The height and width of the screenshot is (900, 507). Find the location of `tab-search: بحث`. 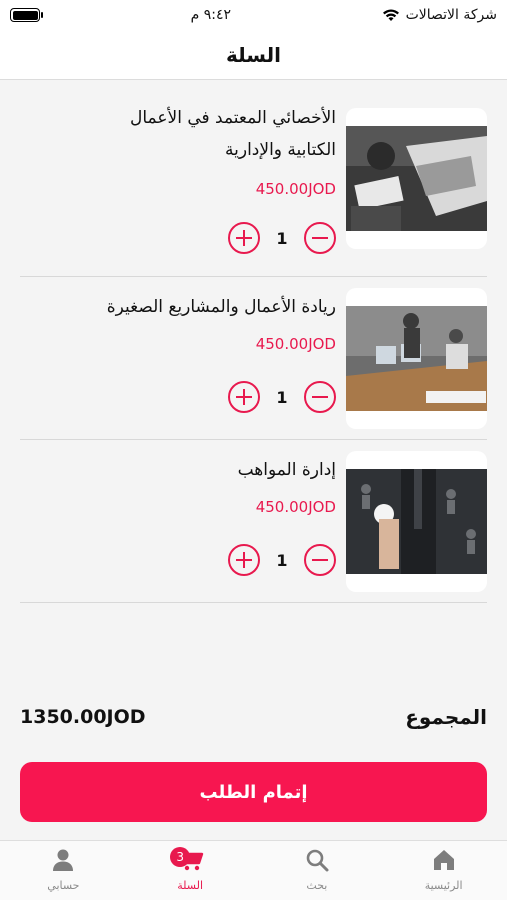

tab-search: بحث is located at coordinates (317, 870).